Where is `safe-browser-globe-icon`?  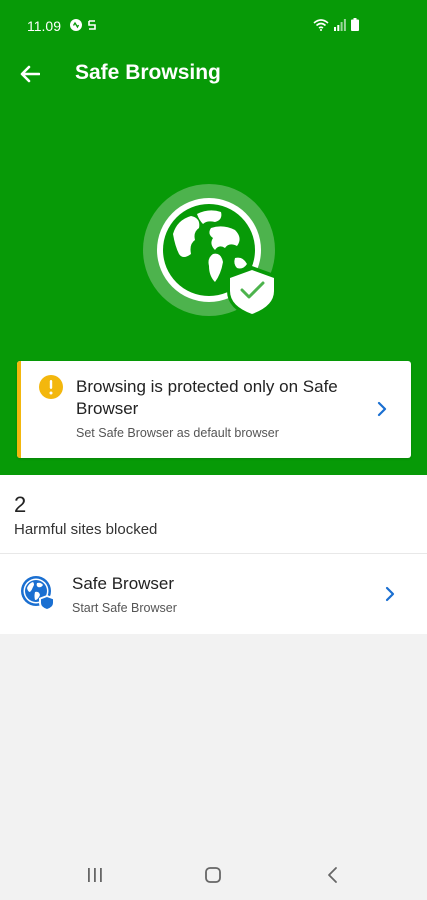
safe-browser-globe-icon is located at coordinates (38, 593).